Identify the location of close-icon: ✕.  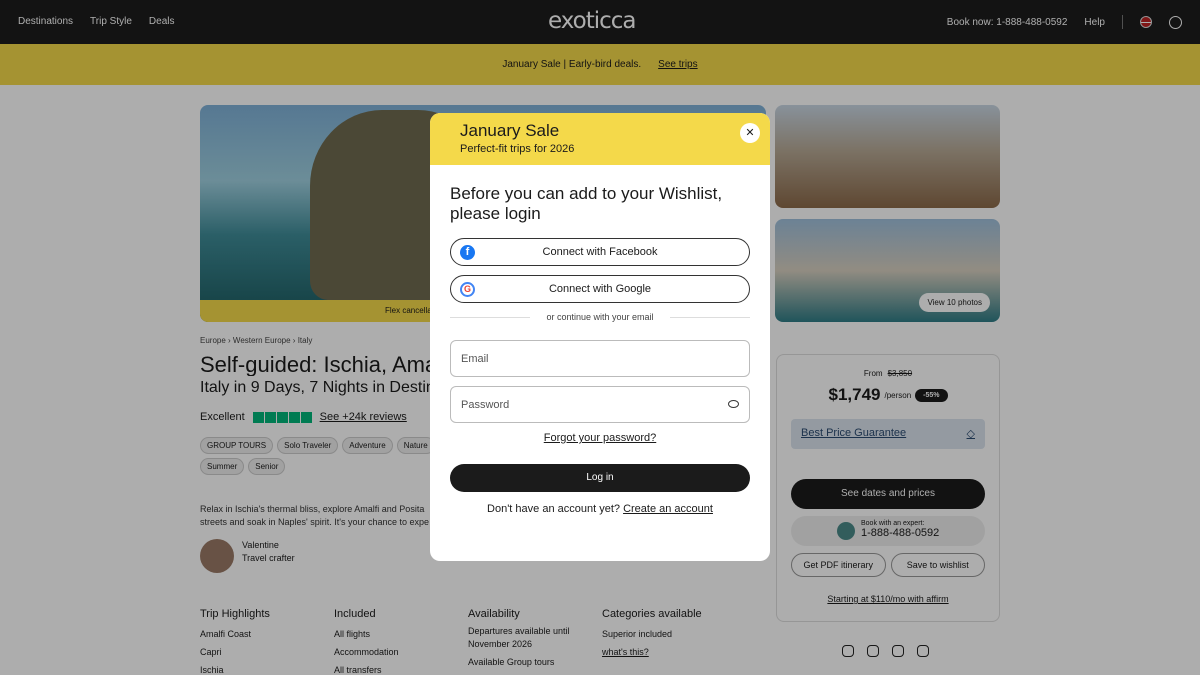
(750, 133).